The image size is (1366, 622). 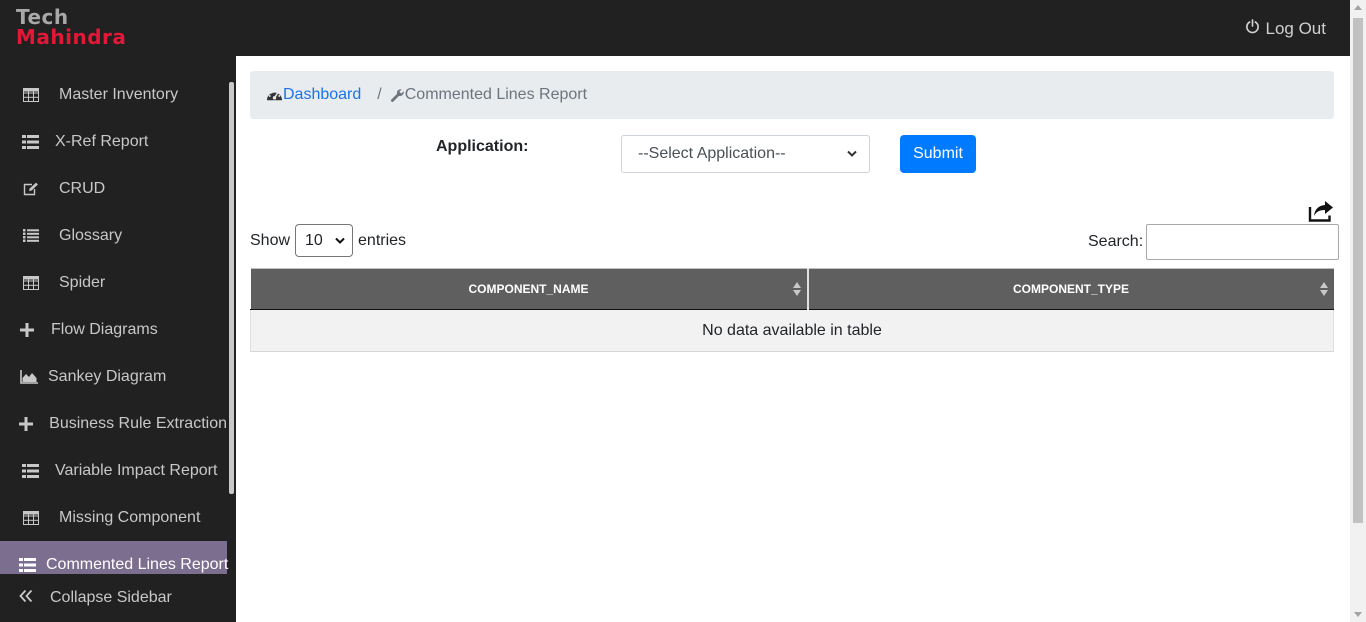 I want to click on sidebar-item-label: Sankey Diagram, so click(x=107, y=376).